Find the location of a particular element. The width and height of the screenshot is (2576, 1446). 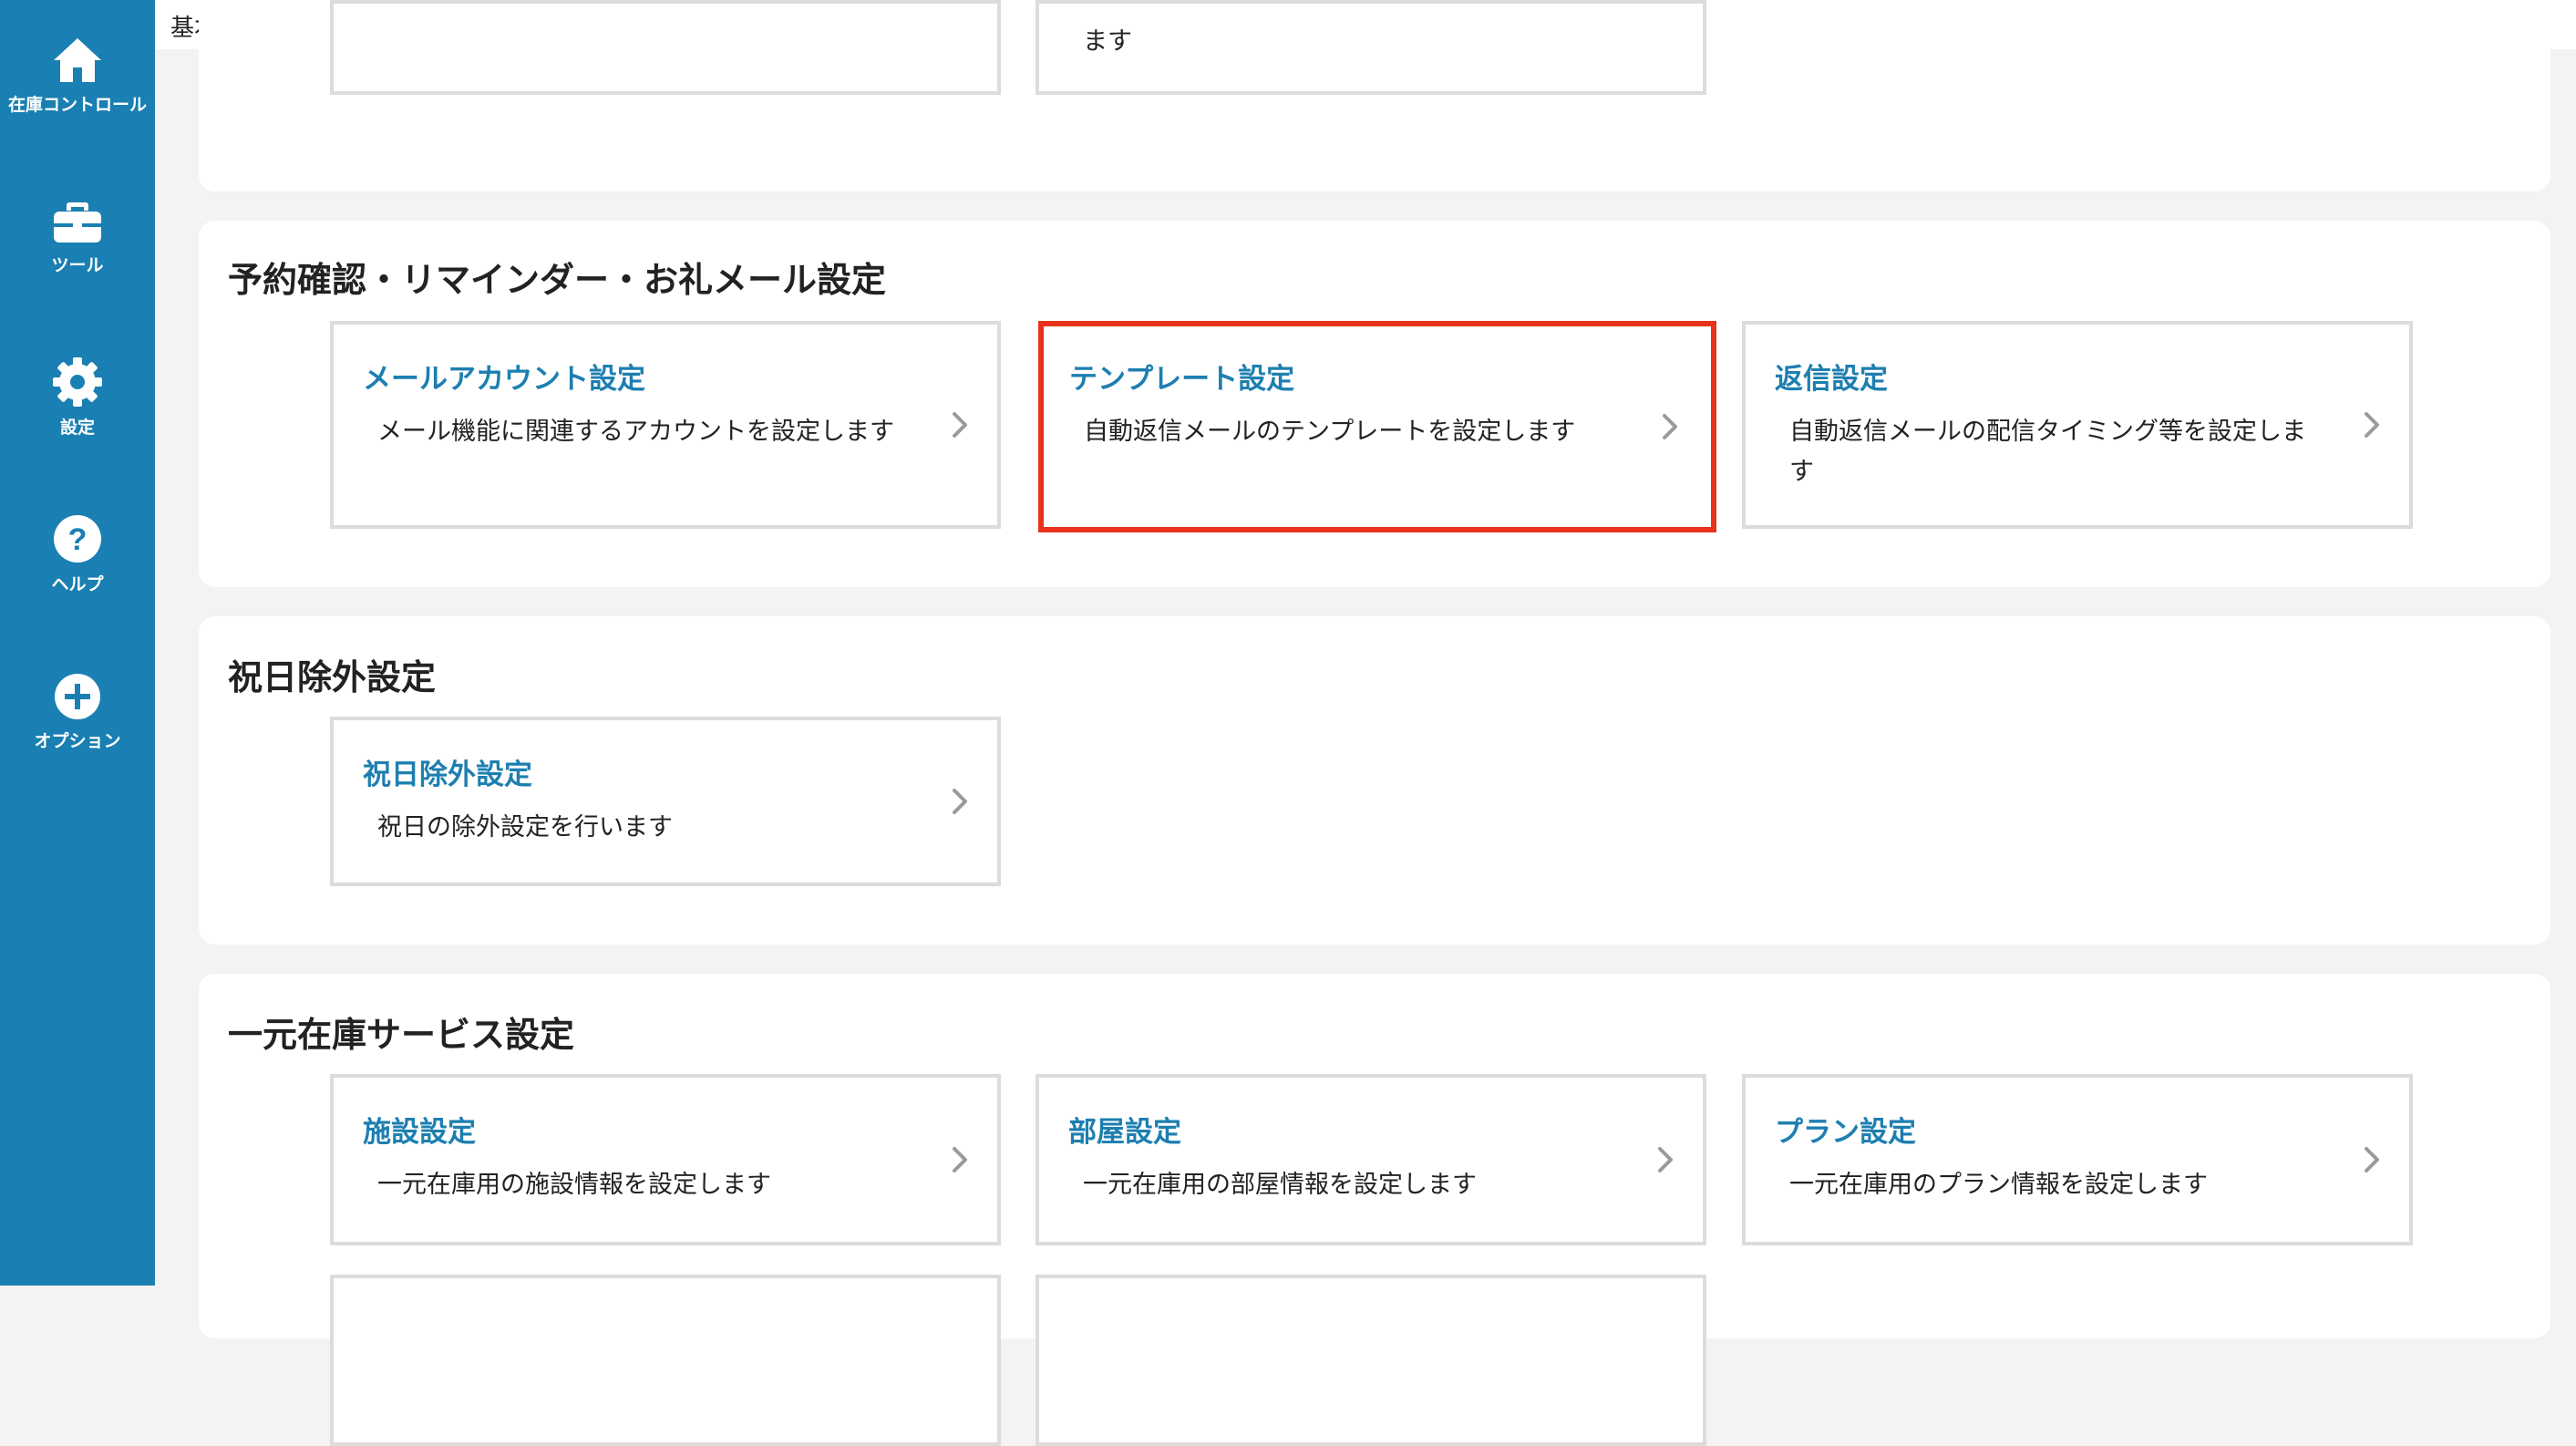

card-description: 一元在庫用の部屋情報を設定します is located at coordinates (1280, 1185).